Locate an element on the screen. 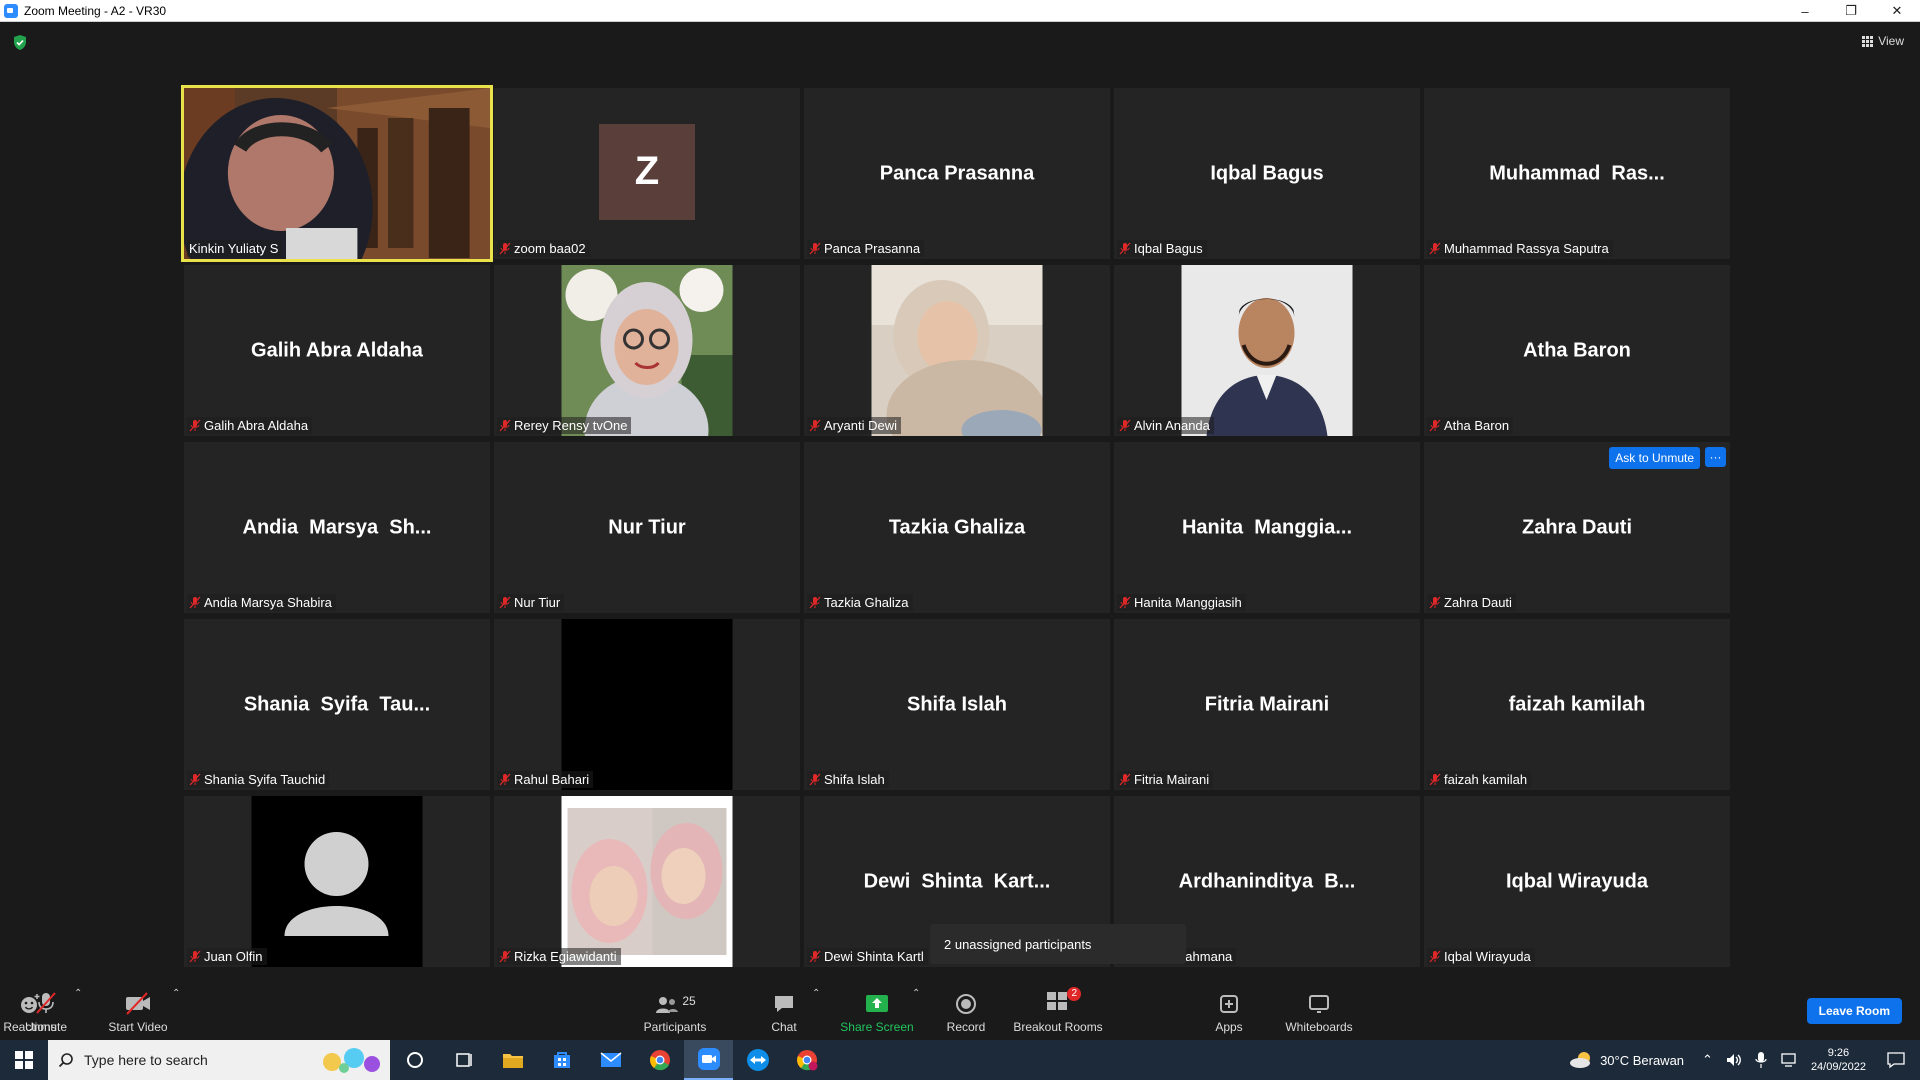  network-icon is located at coordinates (1788, 1060).